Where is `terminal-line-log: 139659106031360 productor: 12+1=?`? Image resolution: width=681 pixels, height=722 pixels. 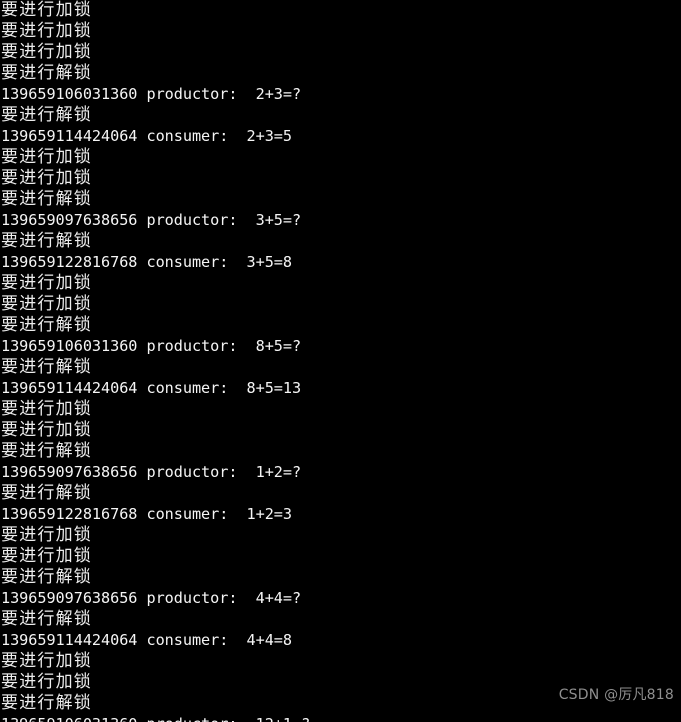
terminal-line-log: 139659106031360 productor: 12+1=? is located at coordinates (340, 718).